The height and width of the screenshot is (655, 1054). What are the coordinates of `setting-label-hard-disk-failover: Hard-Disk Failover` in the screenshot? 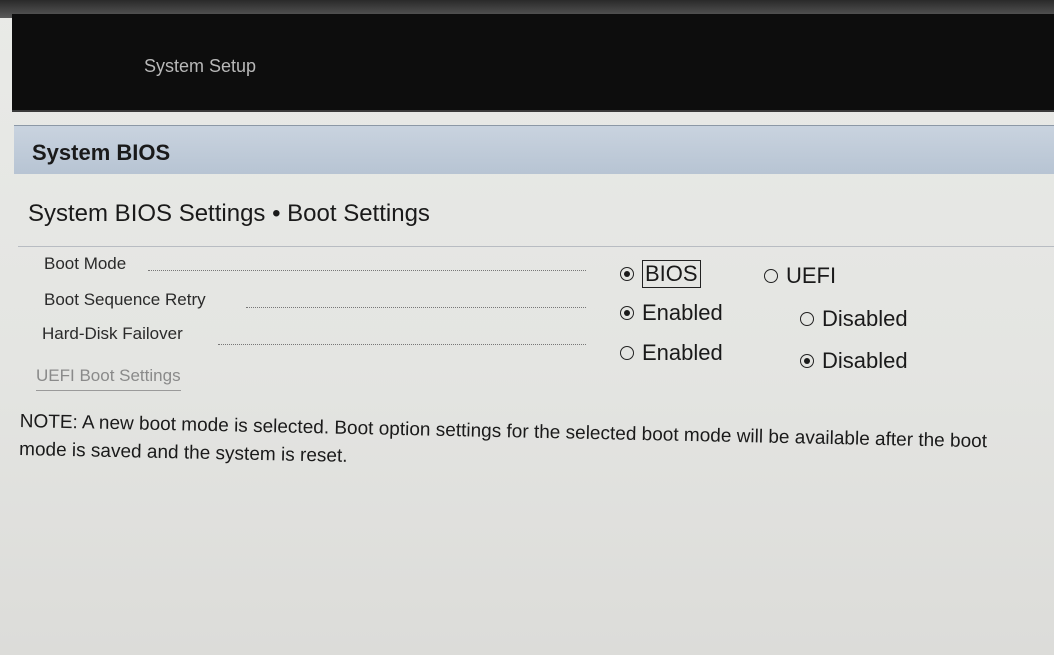 It's located at (112, 333).